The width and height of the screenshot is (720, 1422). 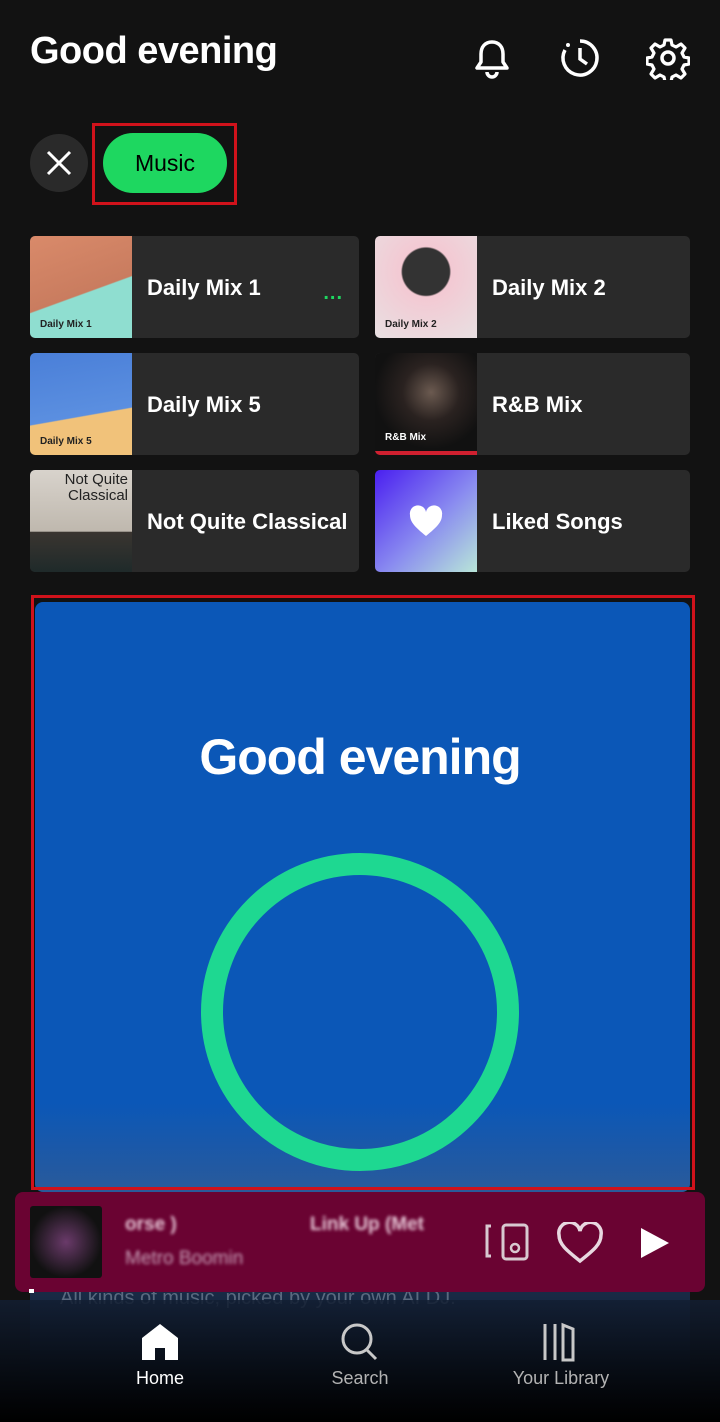 I want to click on nav-your-library: Your Library, so click(x=561, y=1355).